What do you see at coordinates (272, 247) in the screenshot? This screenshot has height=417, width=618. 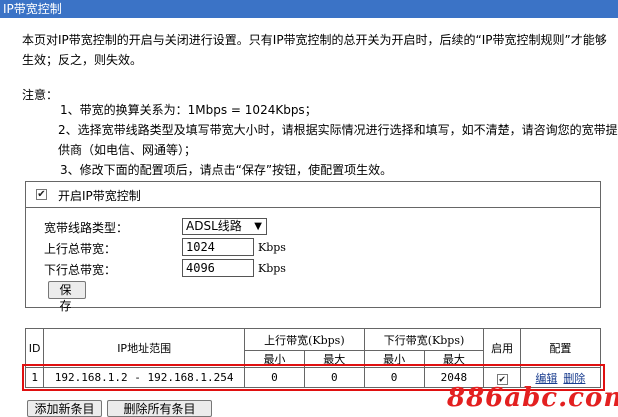 I see `upload-unit: Kbps` at bounding box center [272, 247].